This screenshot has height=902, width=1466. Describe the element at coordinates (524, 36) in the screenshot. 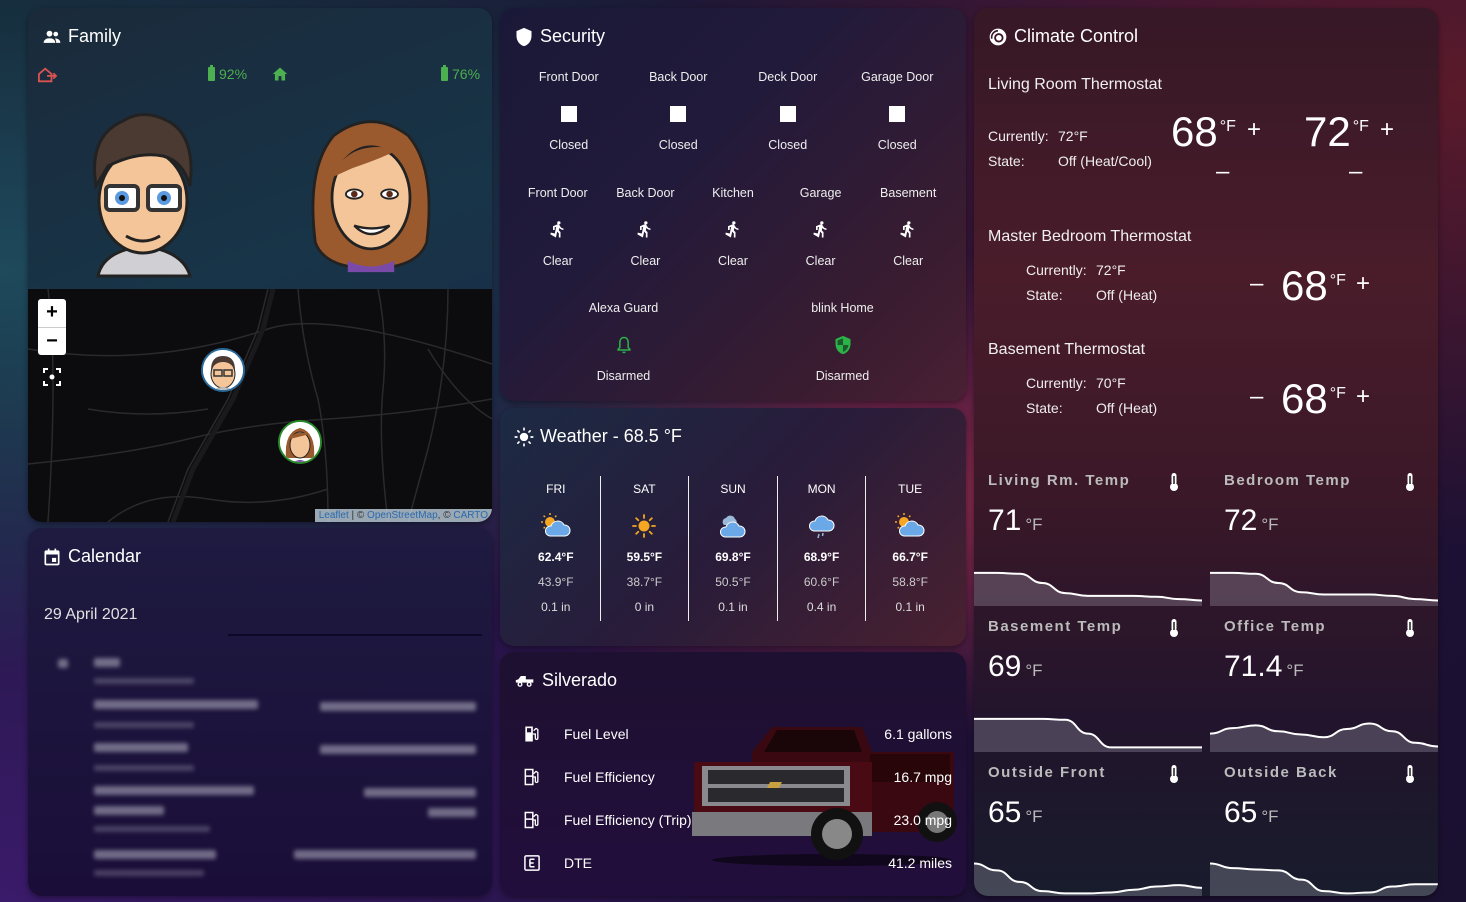

I see `shield-icon` at that location.